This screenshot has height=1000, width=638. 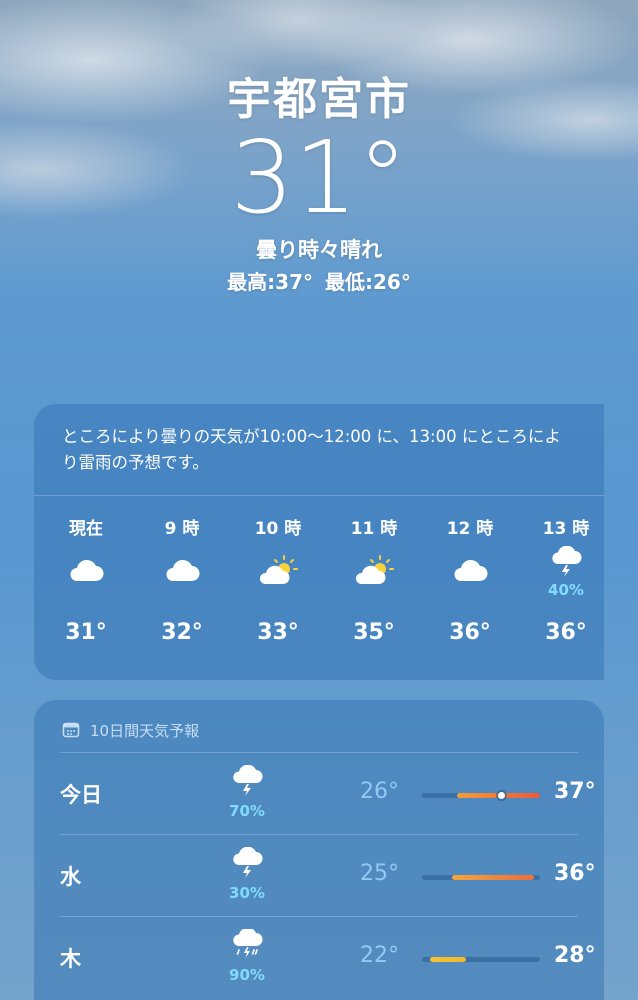 I want to click on hour-item: 9 時 32°, so click(x=182, y=579).